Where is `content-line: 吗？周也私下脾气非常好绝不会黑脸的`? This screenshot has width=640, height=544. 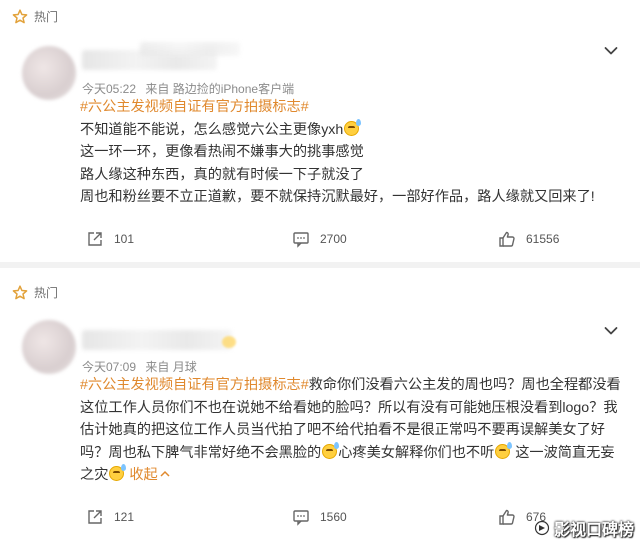
content-line: 吗？周也私下脾气非常好绝不会黑脸的 is located at coordinates (201, 452).